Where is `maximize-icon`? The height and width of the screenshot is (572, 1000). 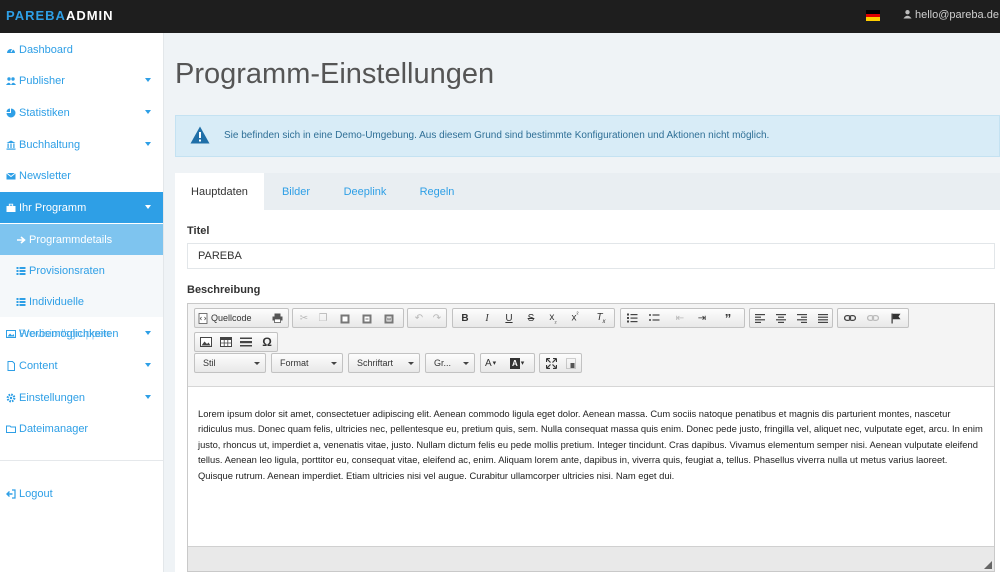
maximize-icon is located at coordinates (551, 363).